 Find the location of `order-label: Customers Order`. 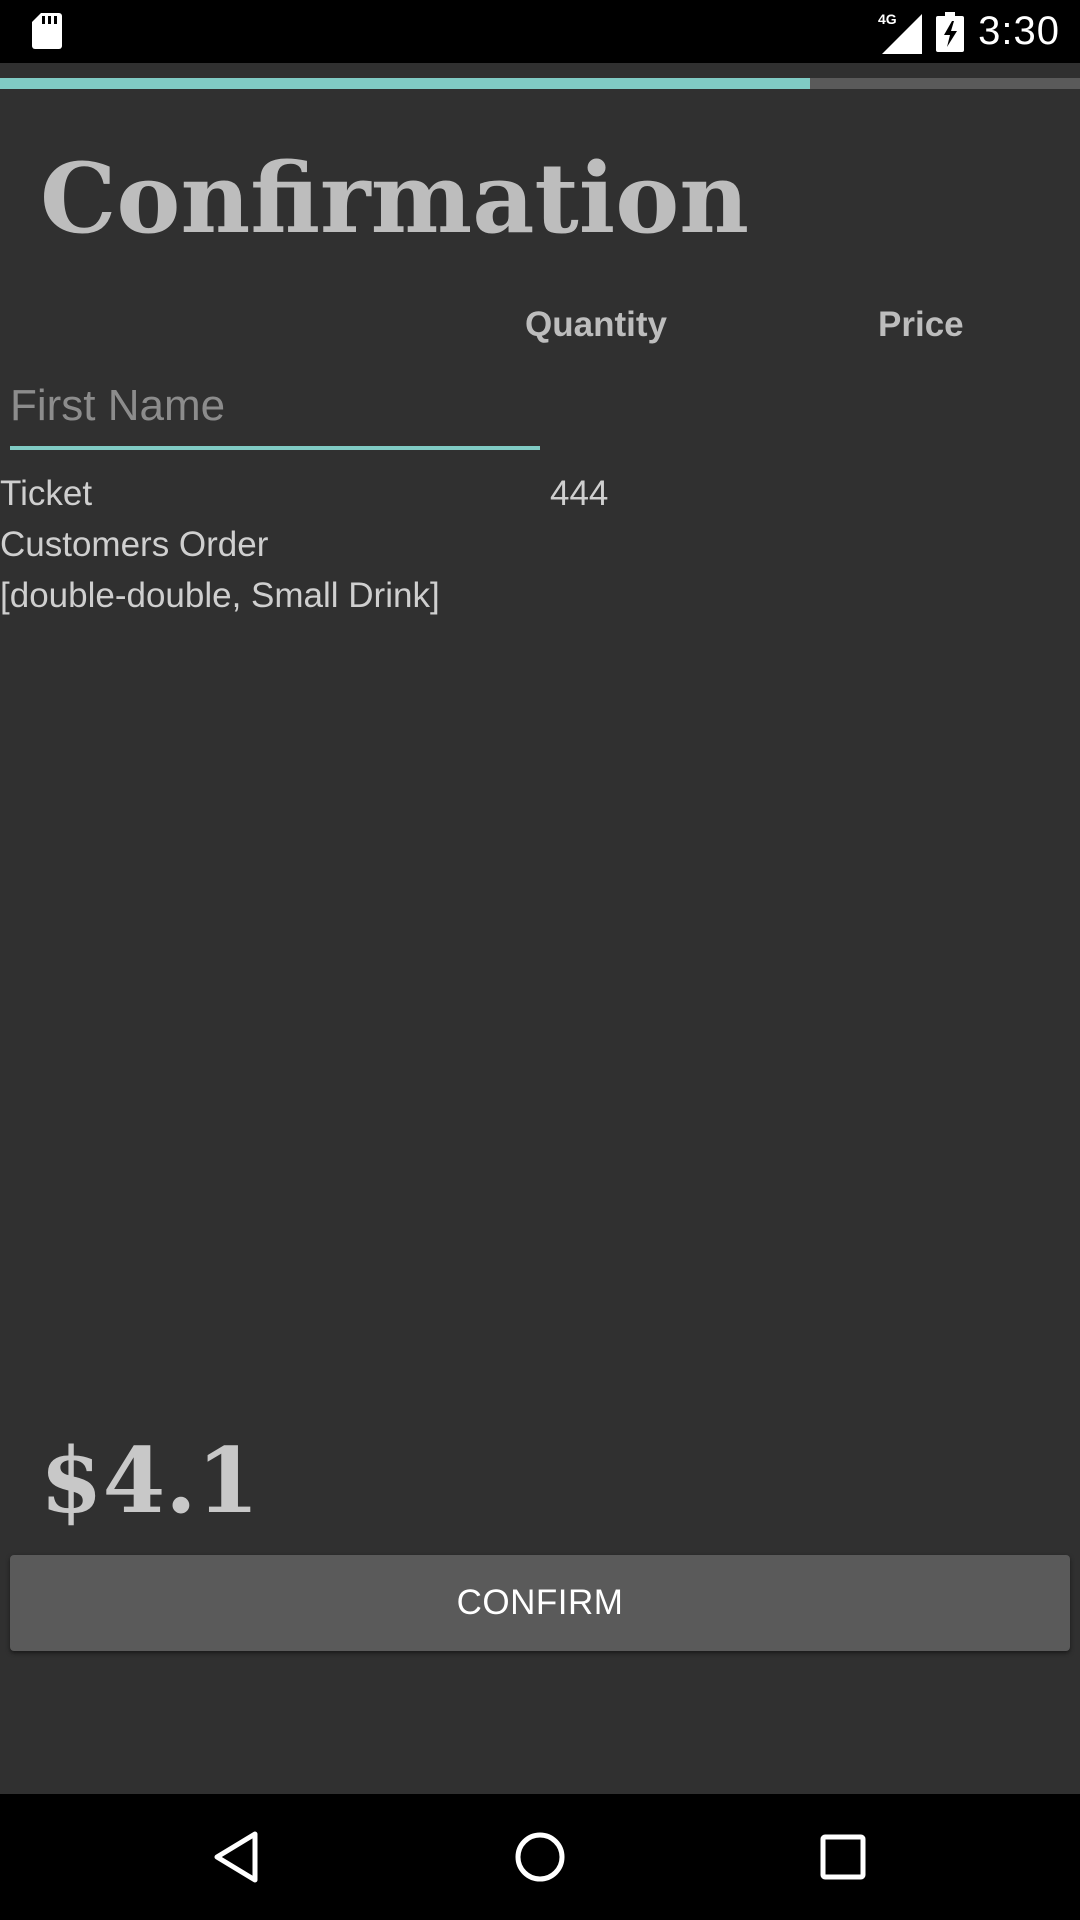

order-label: Customers Order is located at coordinates (134, 544).